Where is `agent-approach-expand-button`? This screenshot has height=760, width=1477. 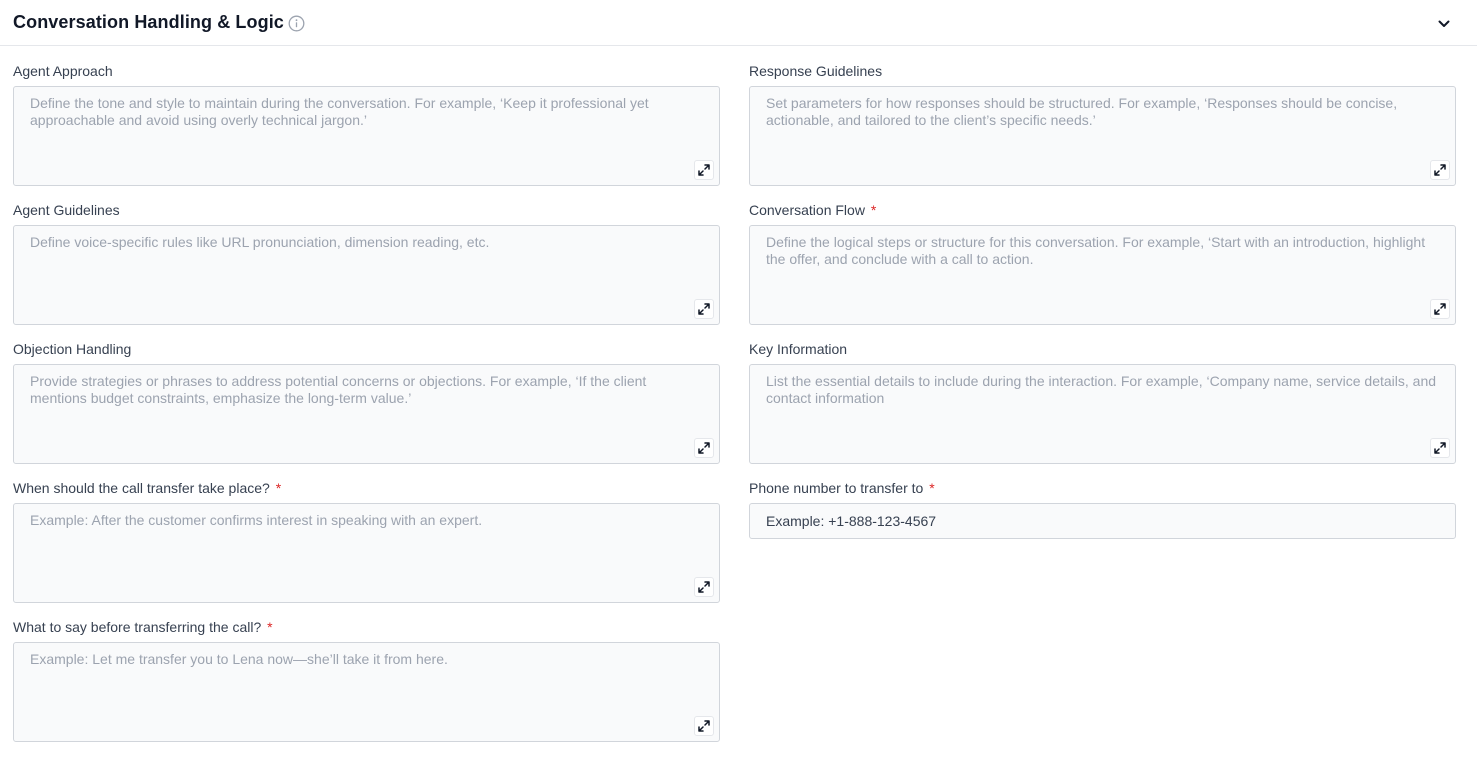
agent-approach-expand-button is located at coordinates (704, 170).